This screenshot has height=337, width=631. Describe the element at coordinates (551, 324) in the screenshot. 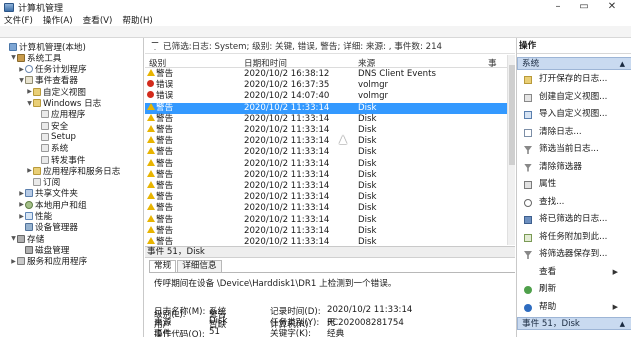

I see `actions-section-event-label: 事件 51，Disk` at that location.